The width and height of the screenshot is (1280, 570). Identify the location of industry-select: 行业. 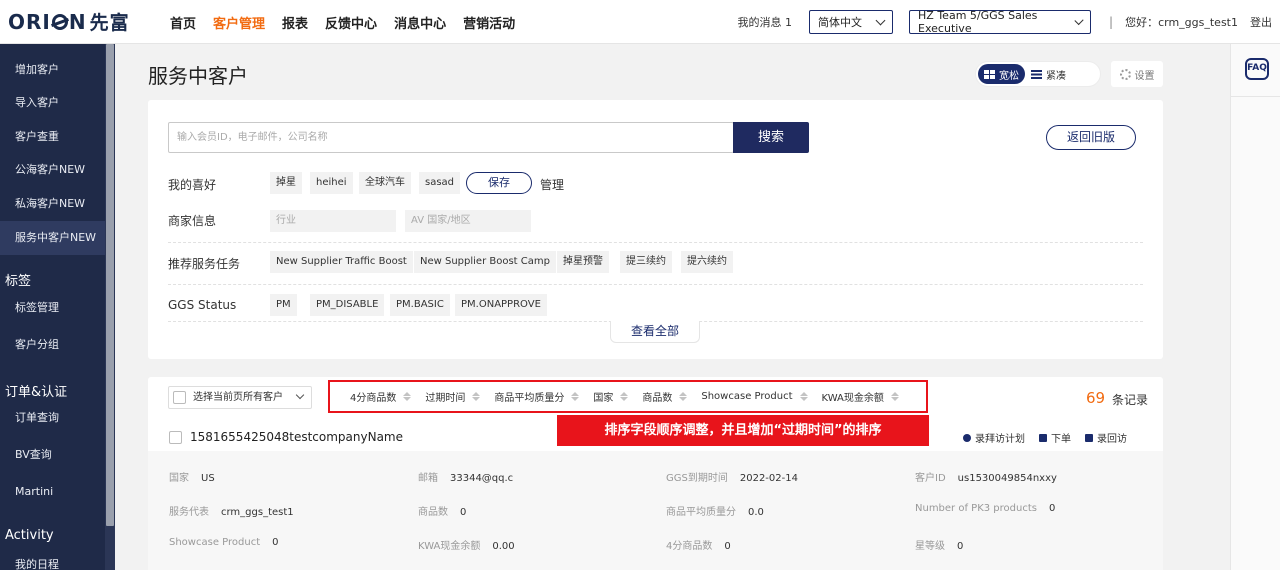
(333, 221).